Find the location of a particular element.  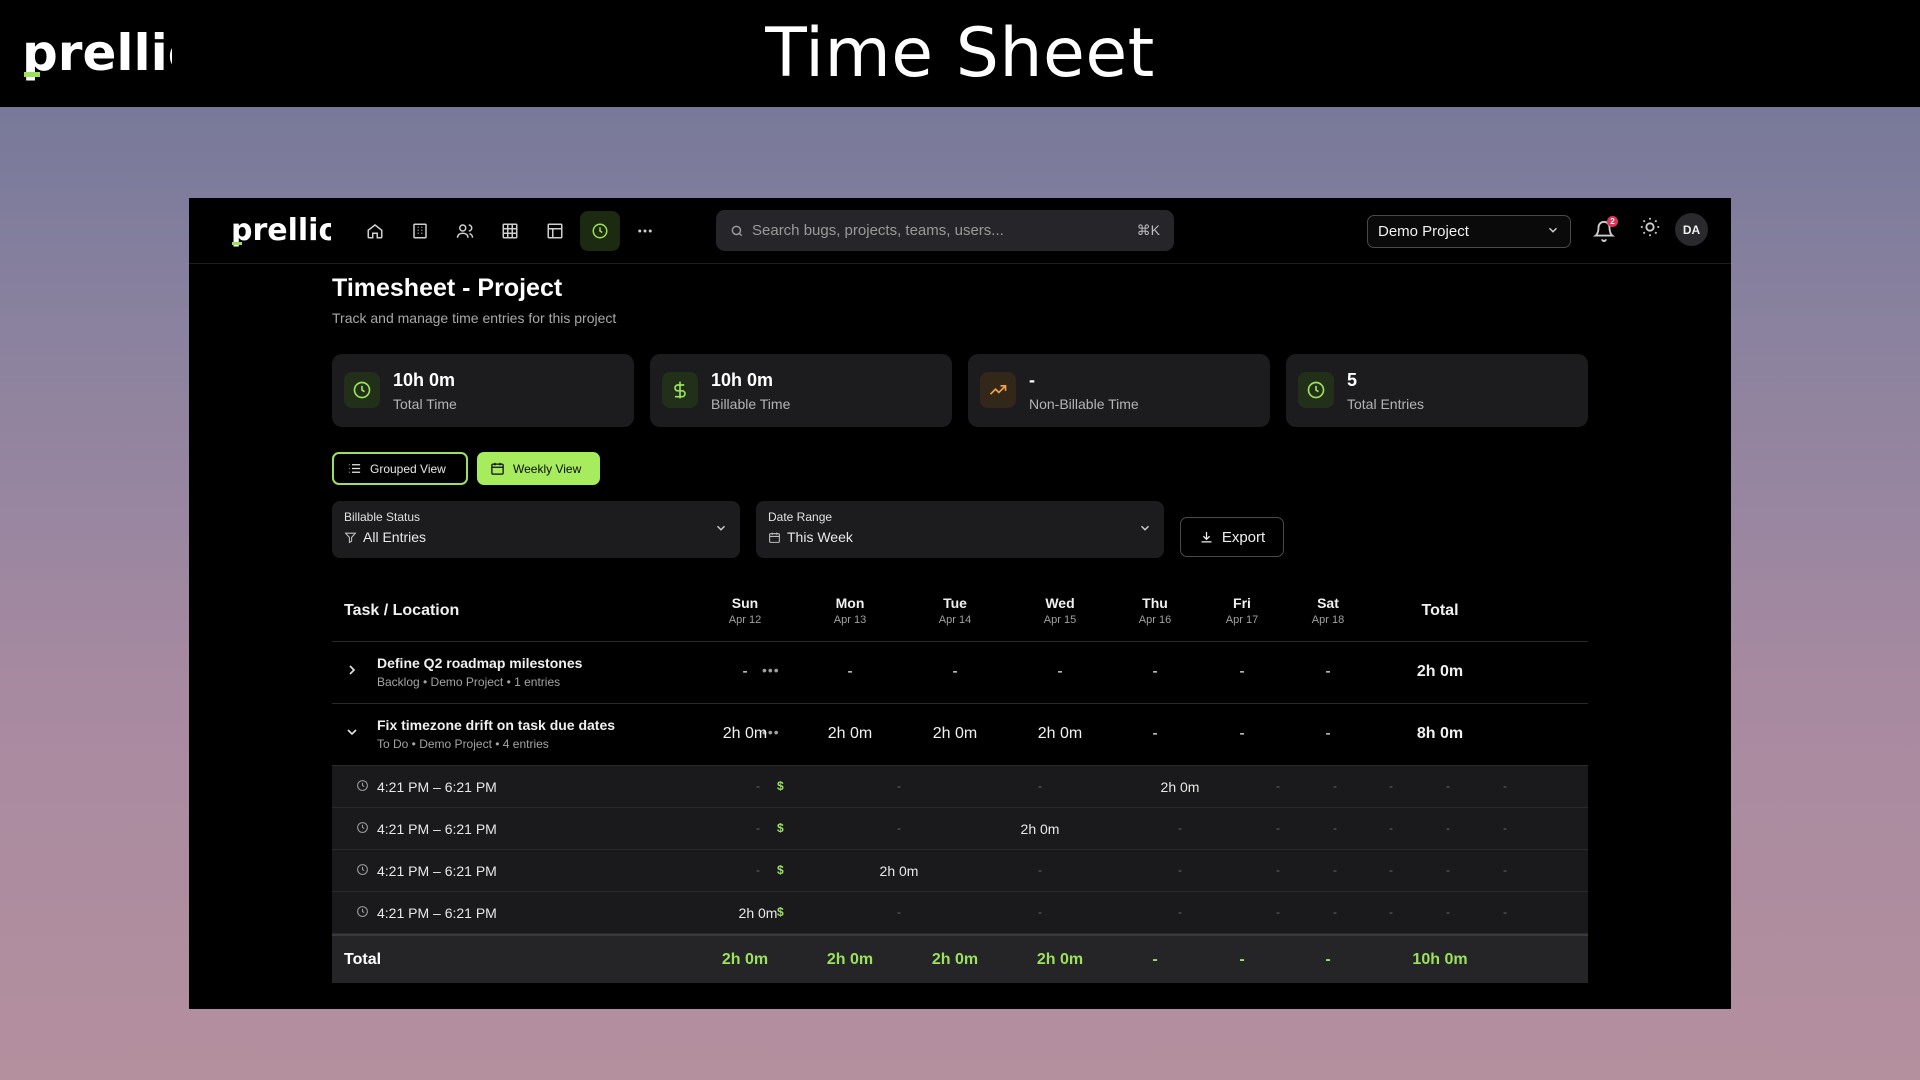

stat-total-entries: 5 Total Entries is located at coordinates (1437, 390).